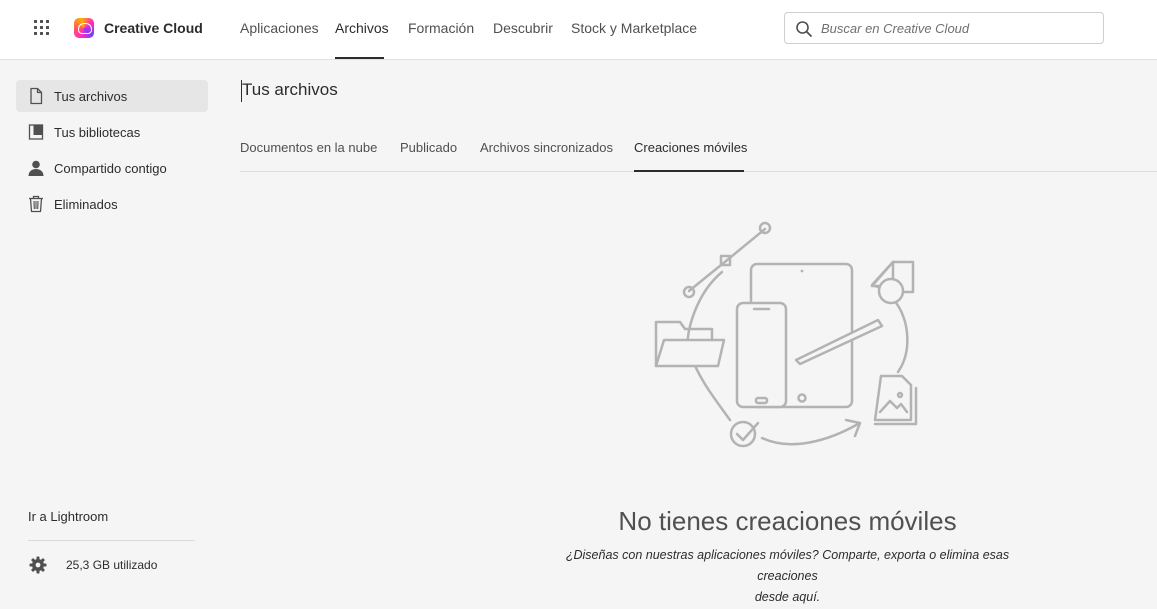 The width and height of the screenshot is (1157, 609). Describe the element at coordinates (804, 29) in the screenshot. I see `search-icon` at that location.